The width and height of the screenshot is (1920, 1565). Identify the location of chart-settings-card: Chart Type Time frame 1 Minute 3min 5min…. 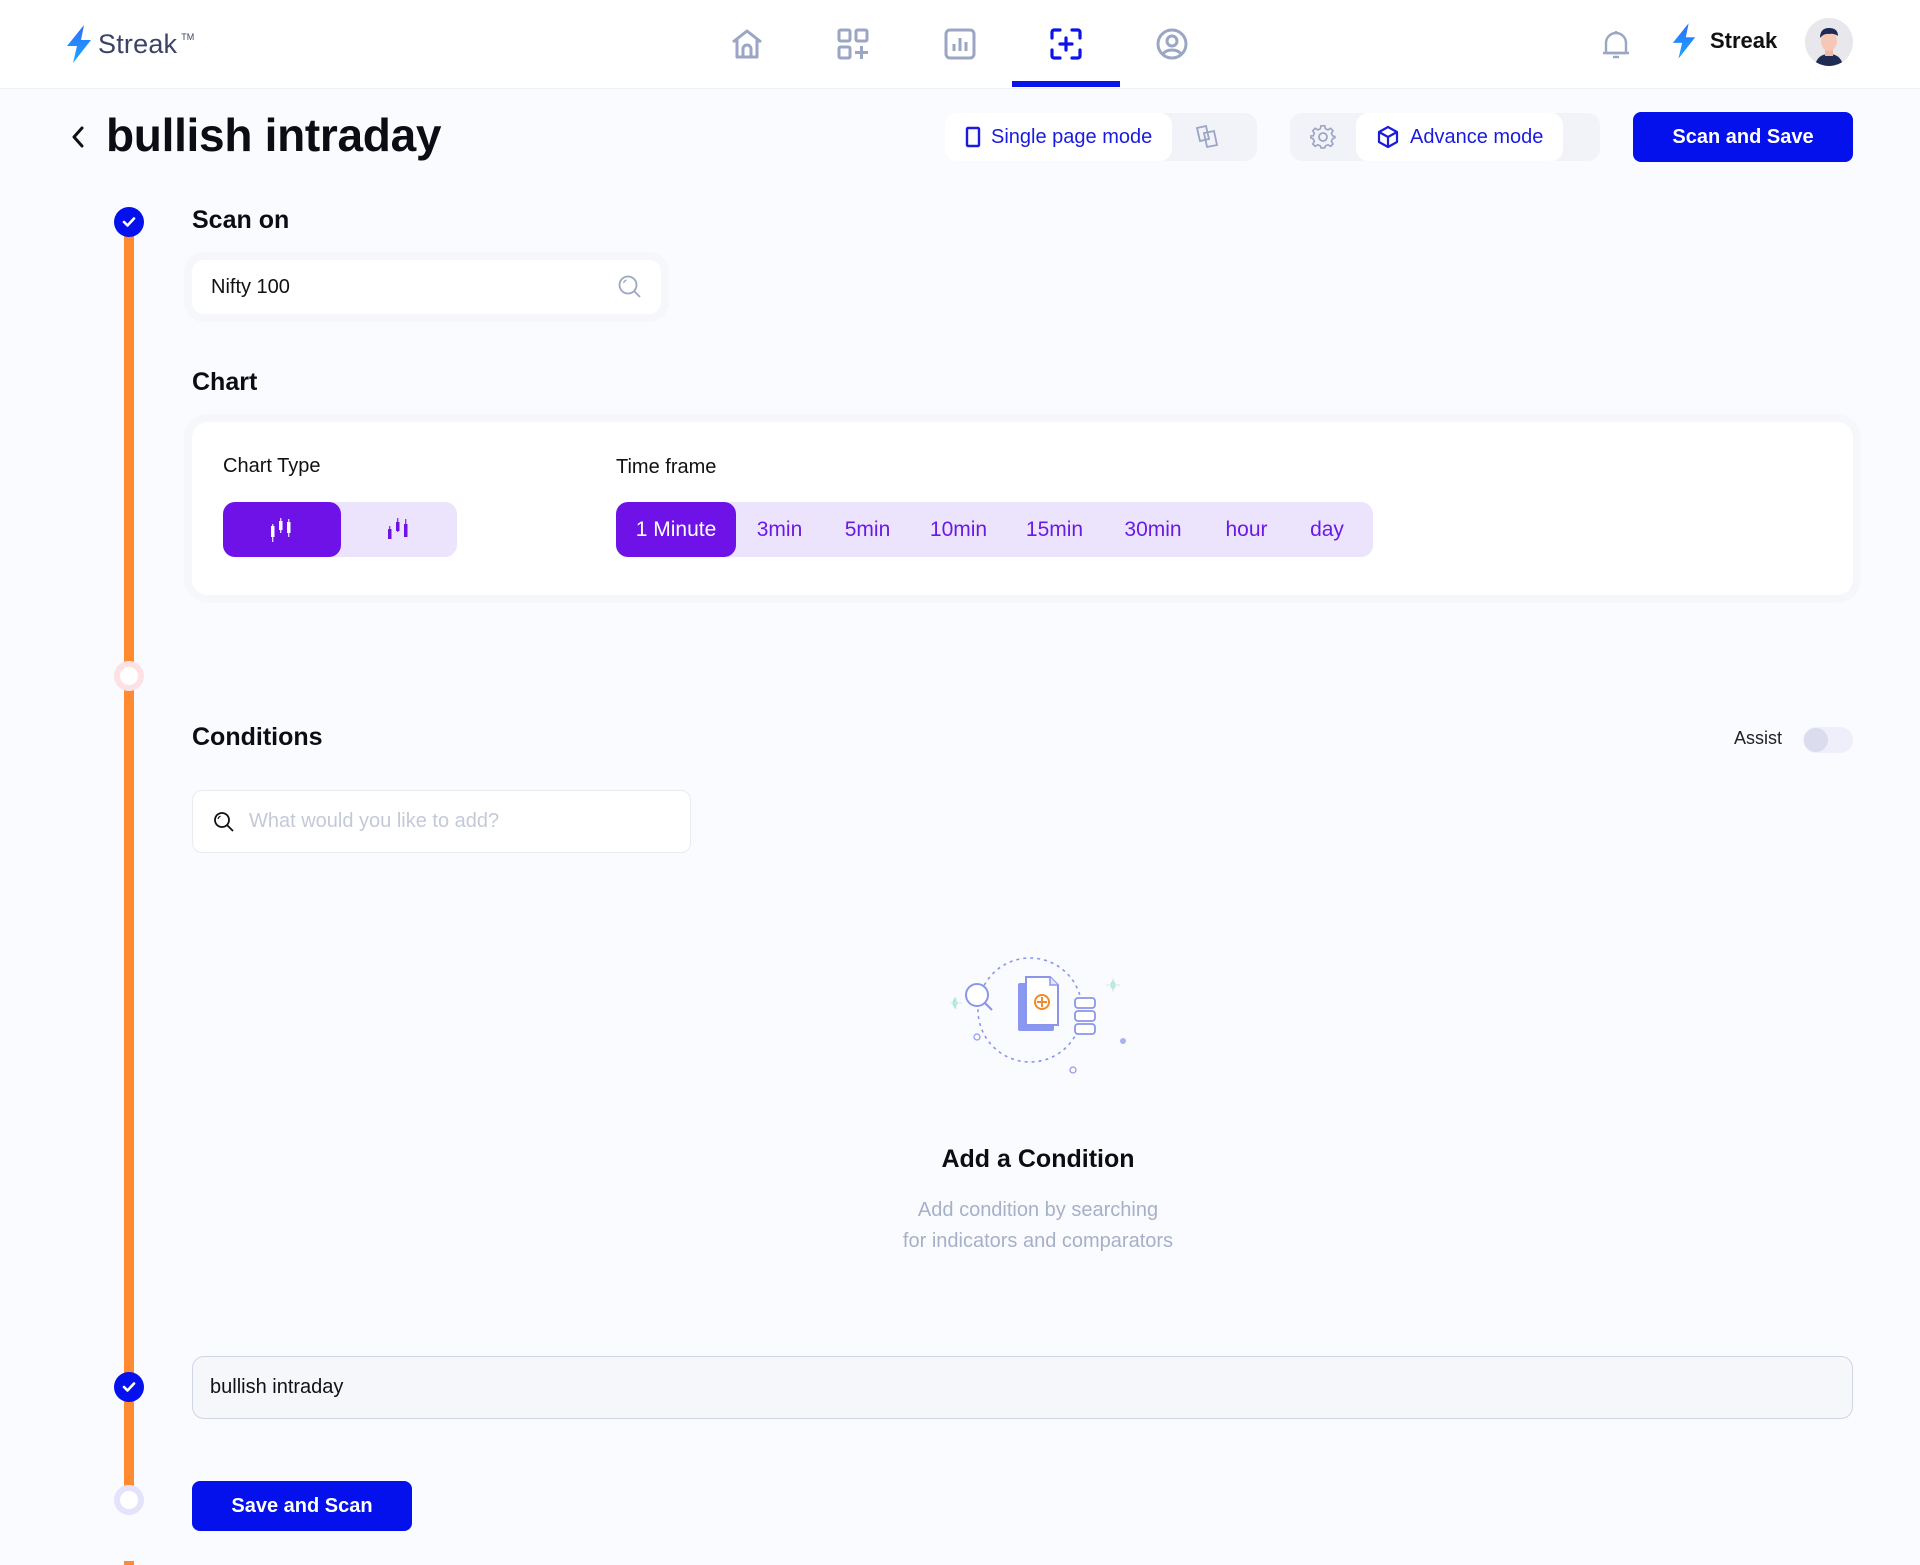
(1022, 508).